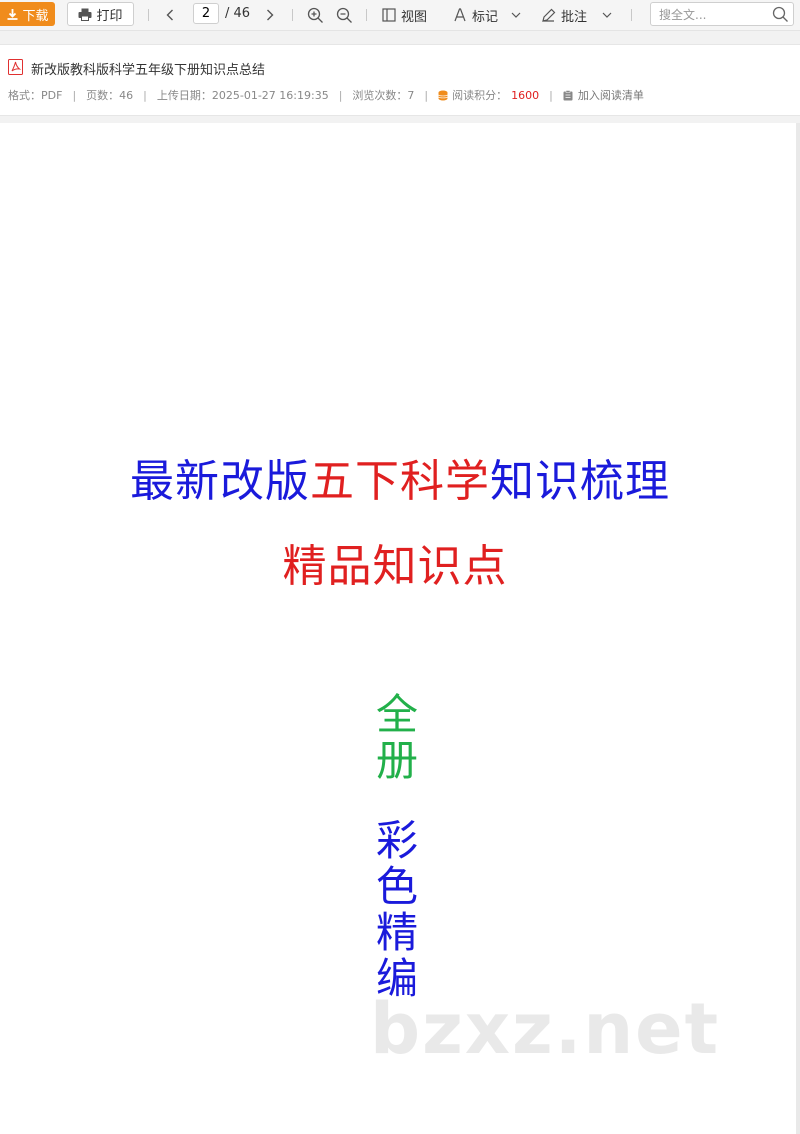 The width and height of the screenshot is (800, 1134). I want to click on watermark: bzxz.net, so click(545, 1029).